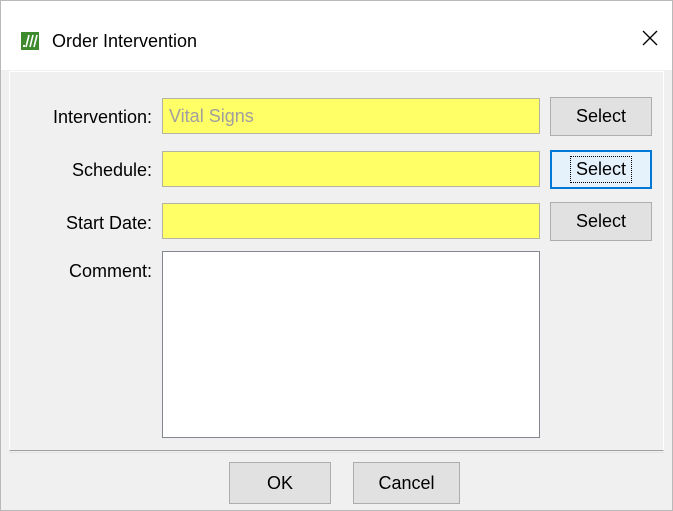 The width and height of the screenshot is (673, 511). I want to click on schedule-select-button: Select, so click(601, 169).